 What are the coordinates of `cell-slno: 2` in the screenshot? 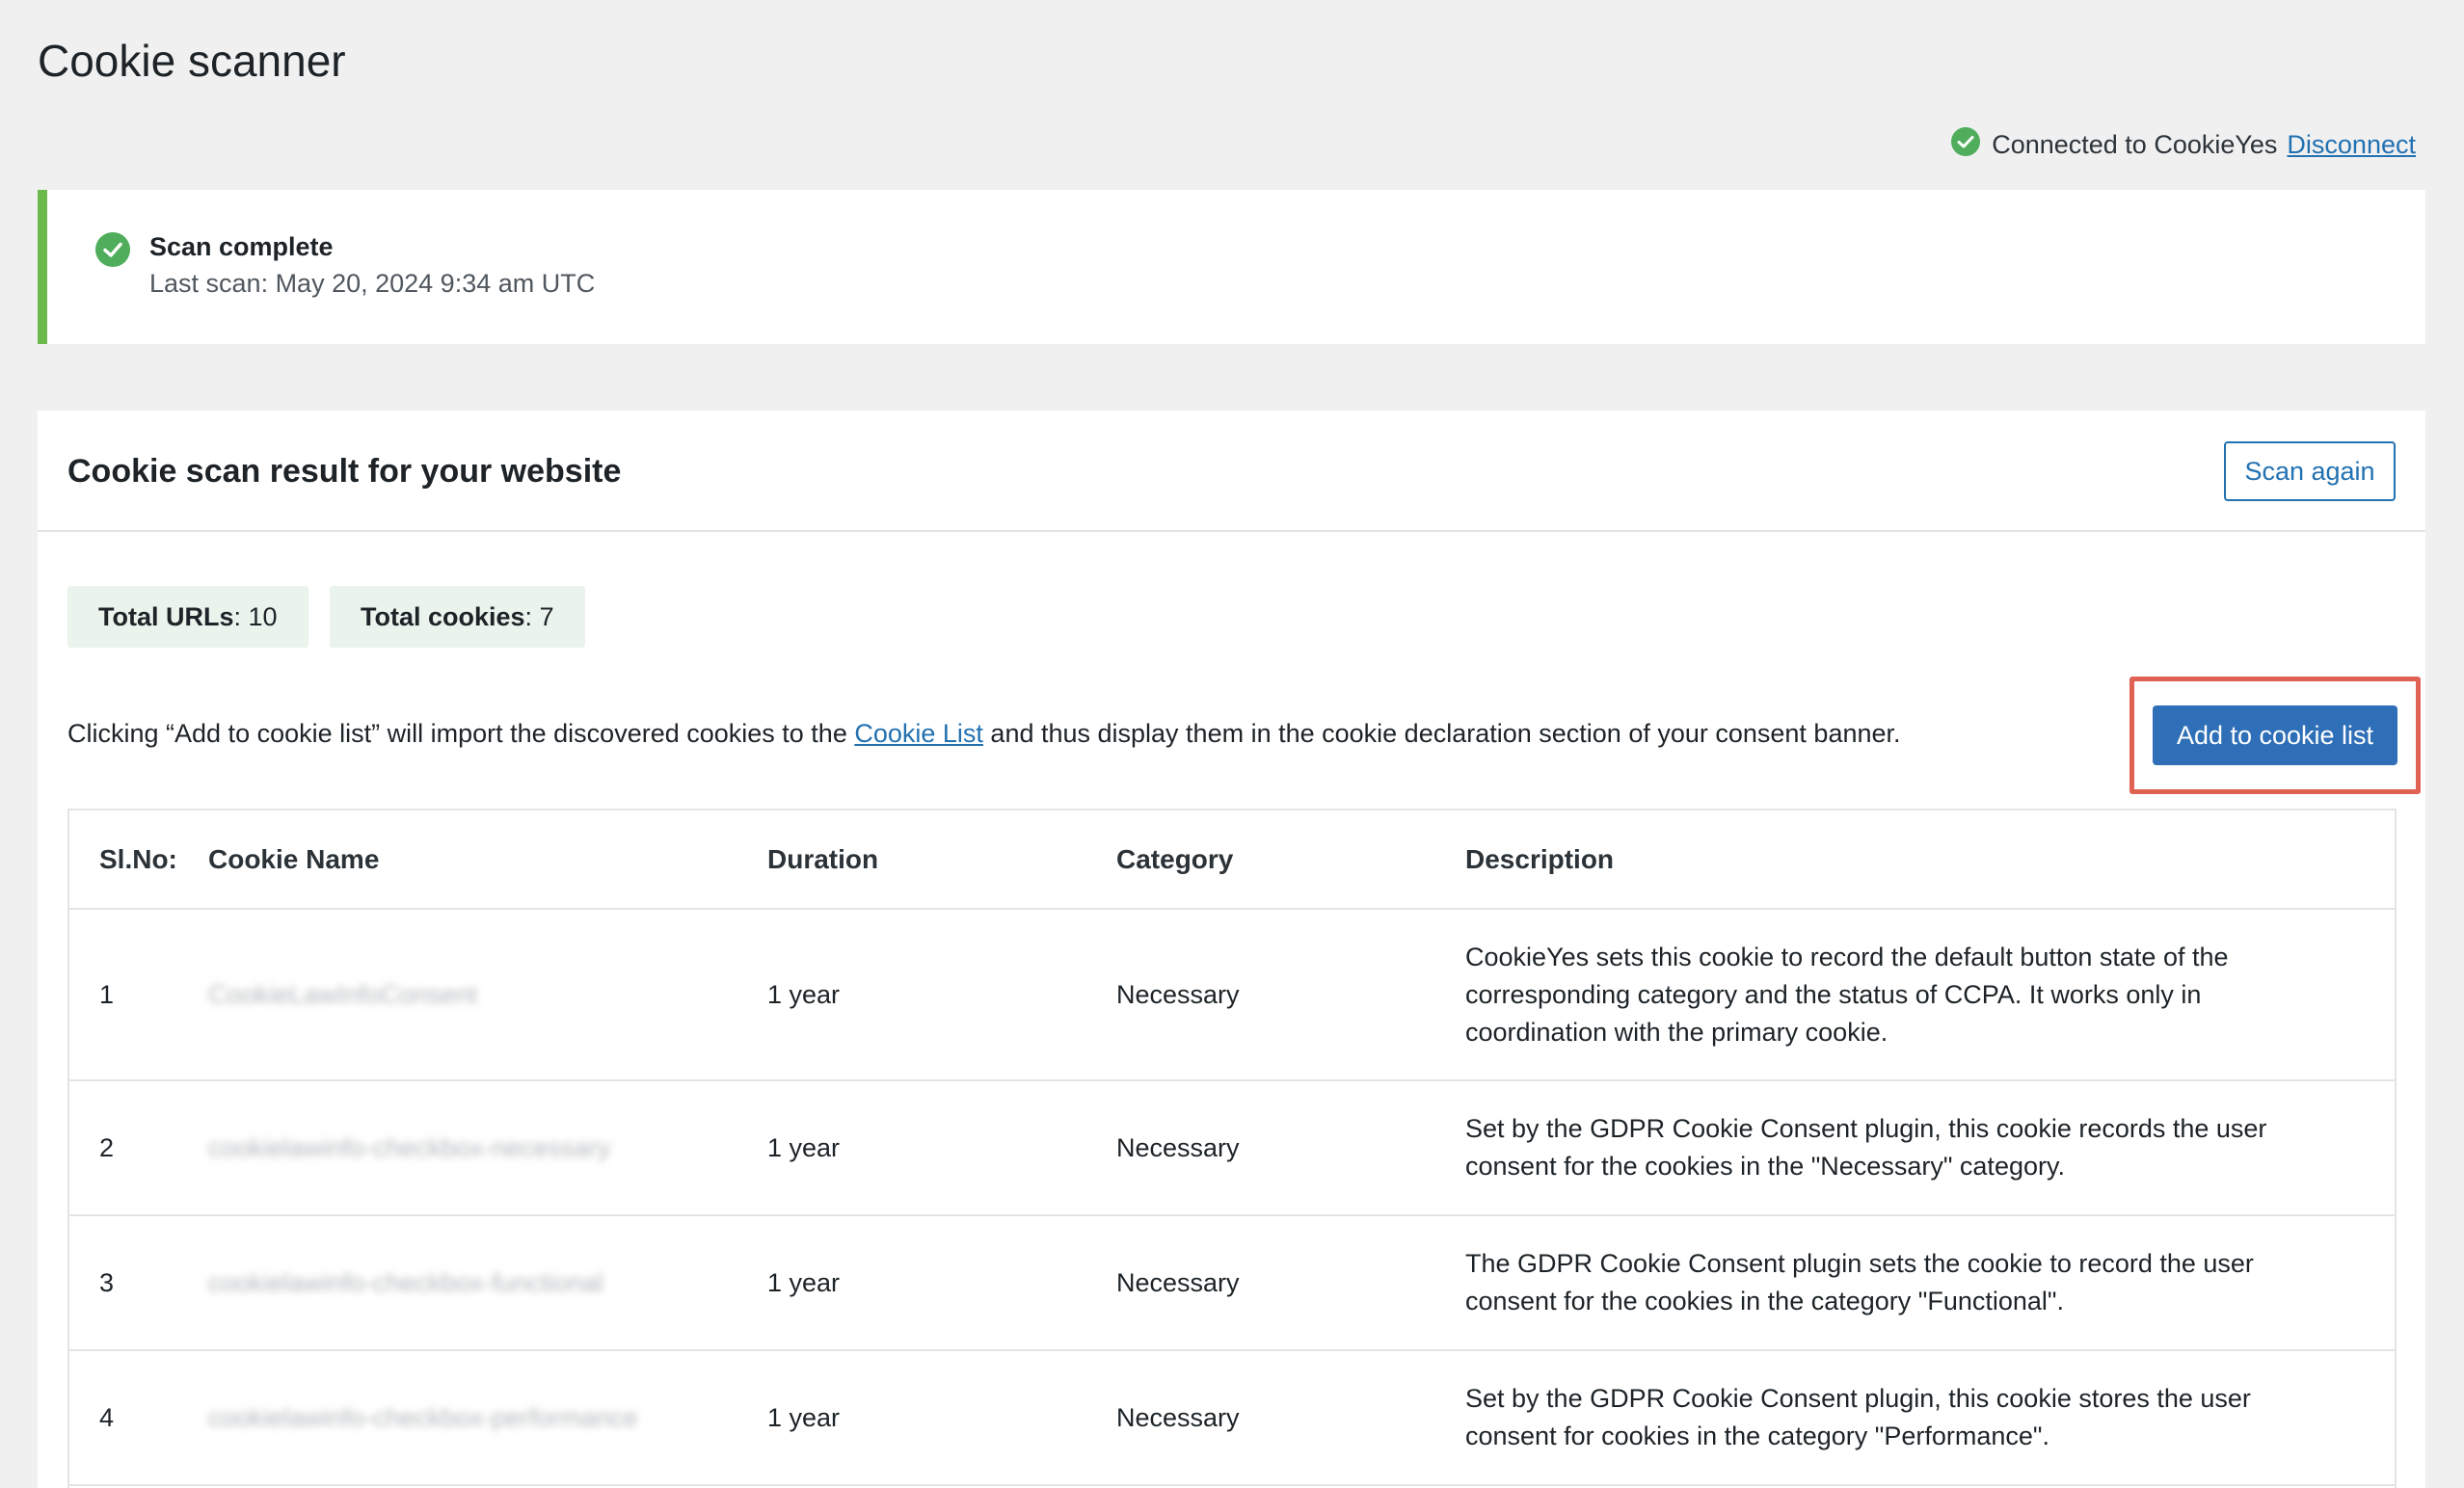 It's located at (139, 1148).